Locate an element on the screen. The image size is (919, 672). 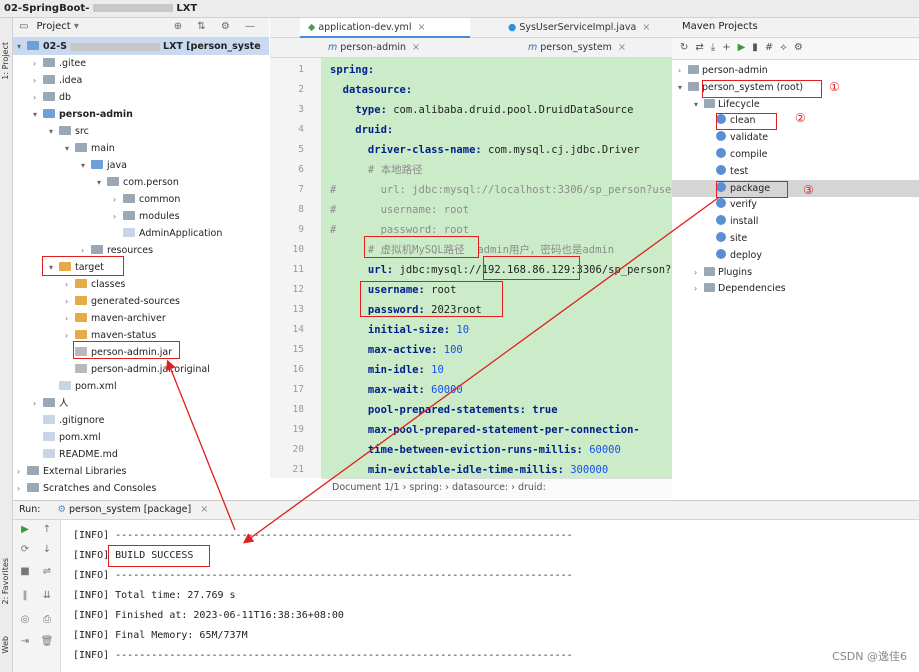
project-view-selector: Project is located at coordinates (53, 26).